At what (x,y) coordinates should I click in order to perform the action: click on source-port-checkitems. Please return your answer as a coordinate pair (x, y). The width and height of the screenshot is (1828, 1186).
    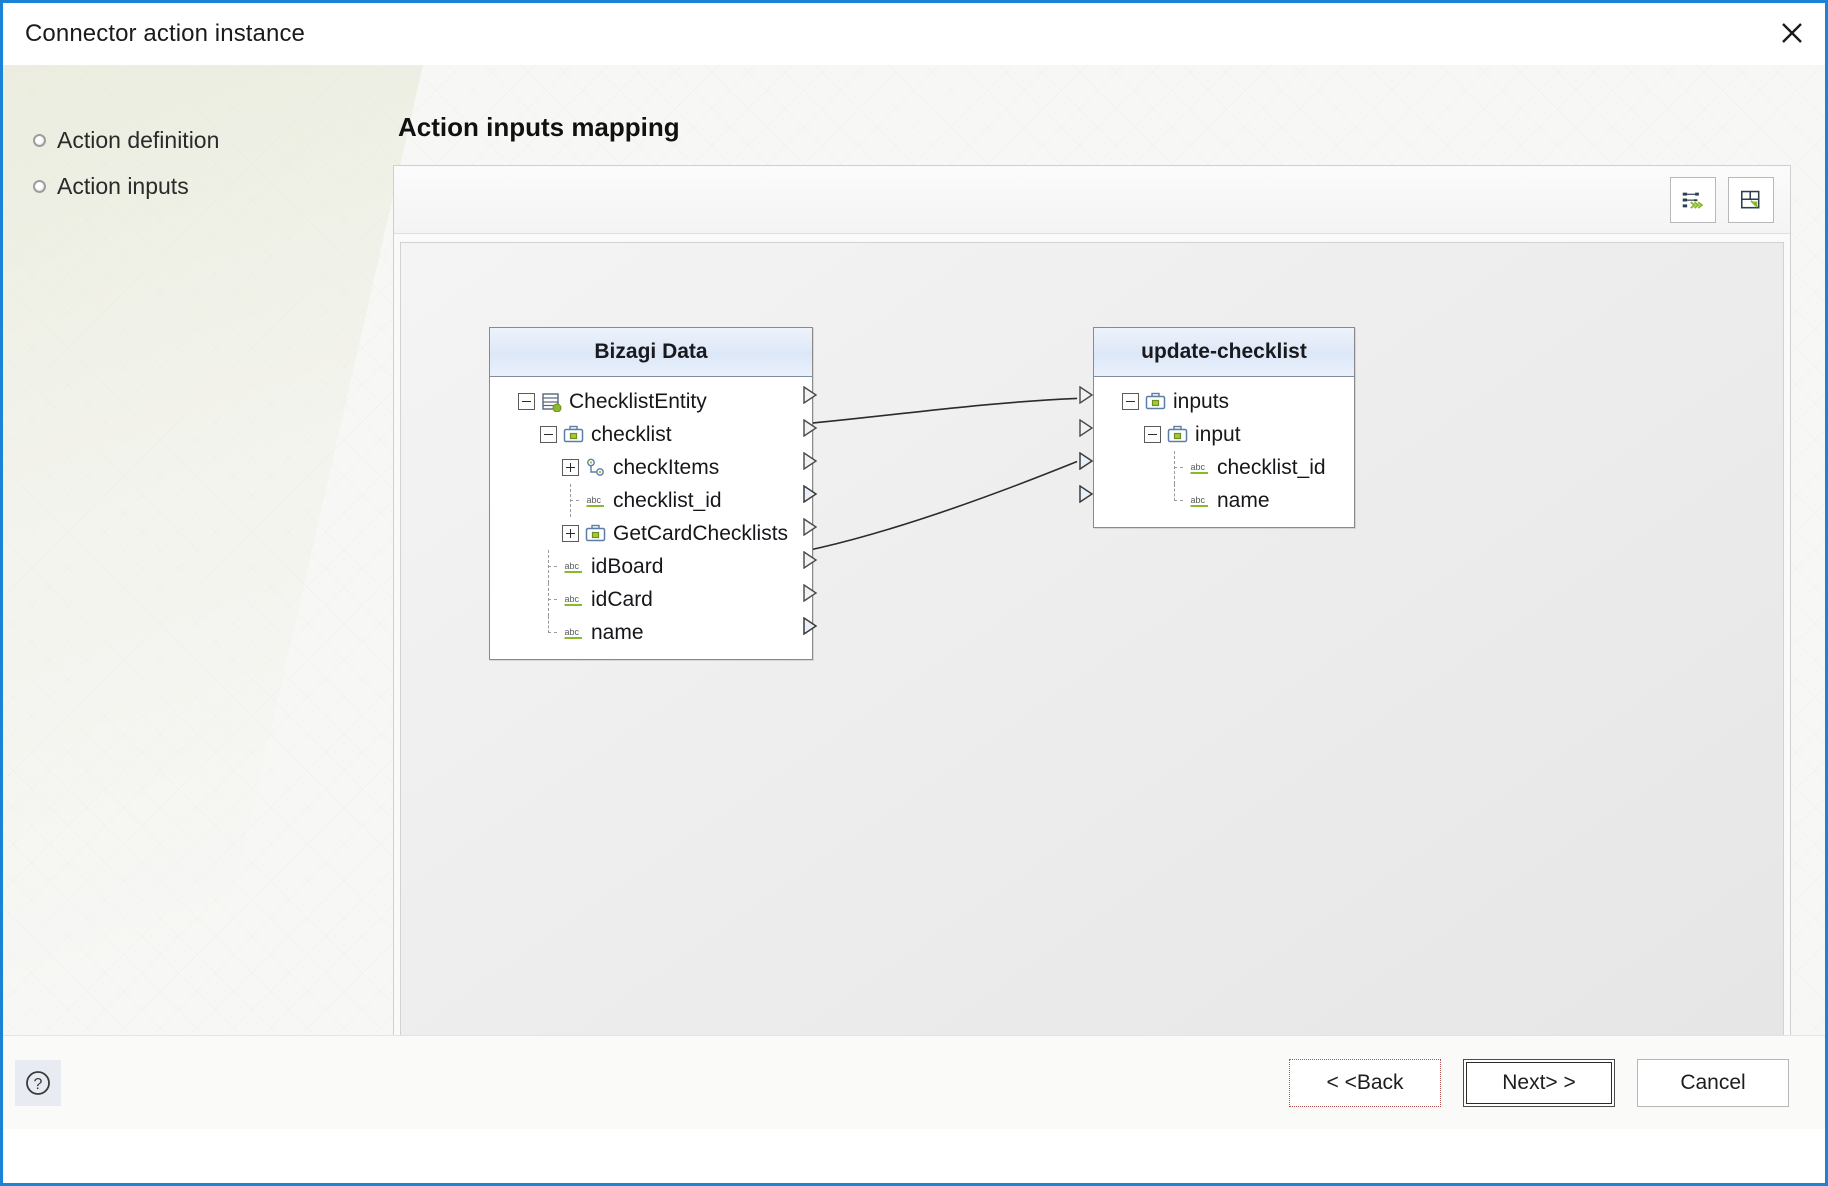
    Looking at the image, I should click on (810, 463).